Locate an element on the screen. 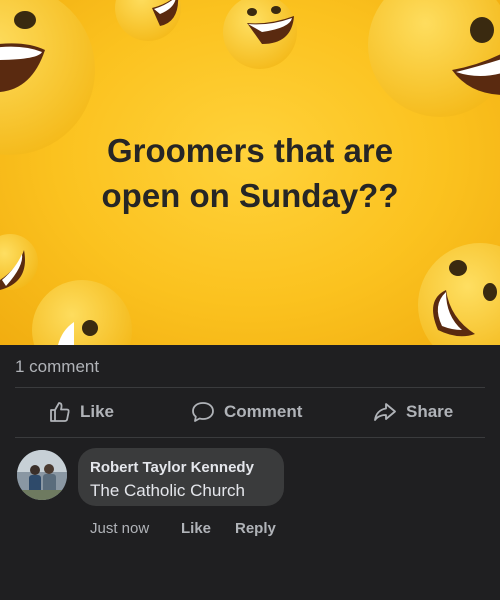 The height and width of the screenshot is (600, 500). share-button: Share is located at coordinates (412, 412).